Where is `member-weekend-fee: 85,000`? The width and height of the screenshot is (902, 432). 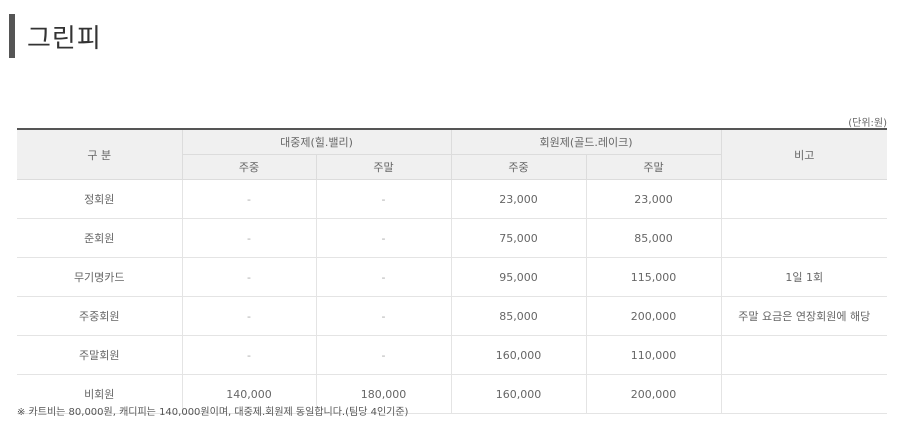
member-weekend-fee: 85,000 is located at coordinates (653, 238).